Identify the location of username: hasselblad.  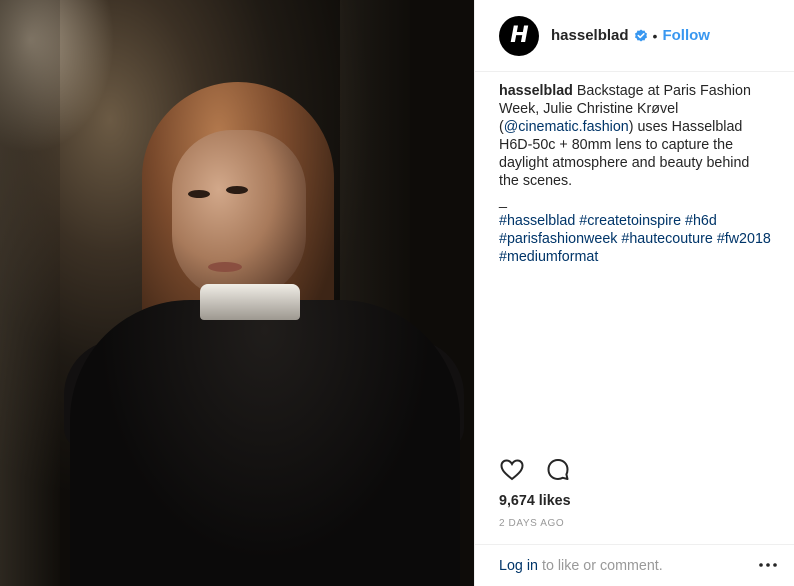
(590, 35).